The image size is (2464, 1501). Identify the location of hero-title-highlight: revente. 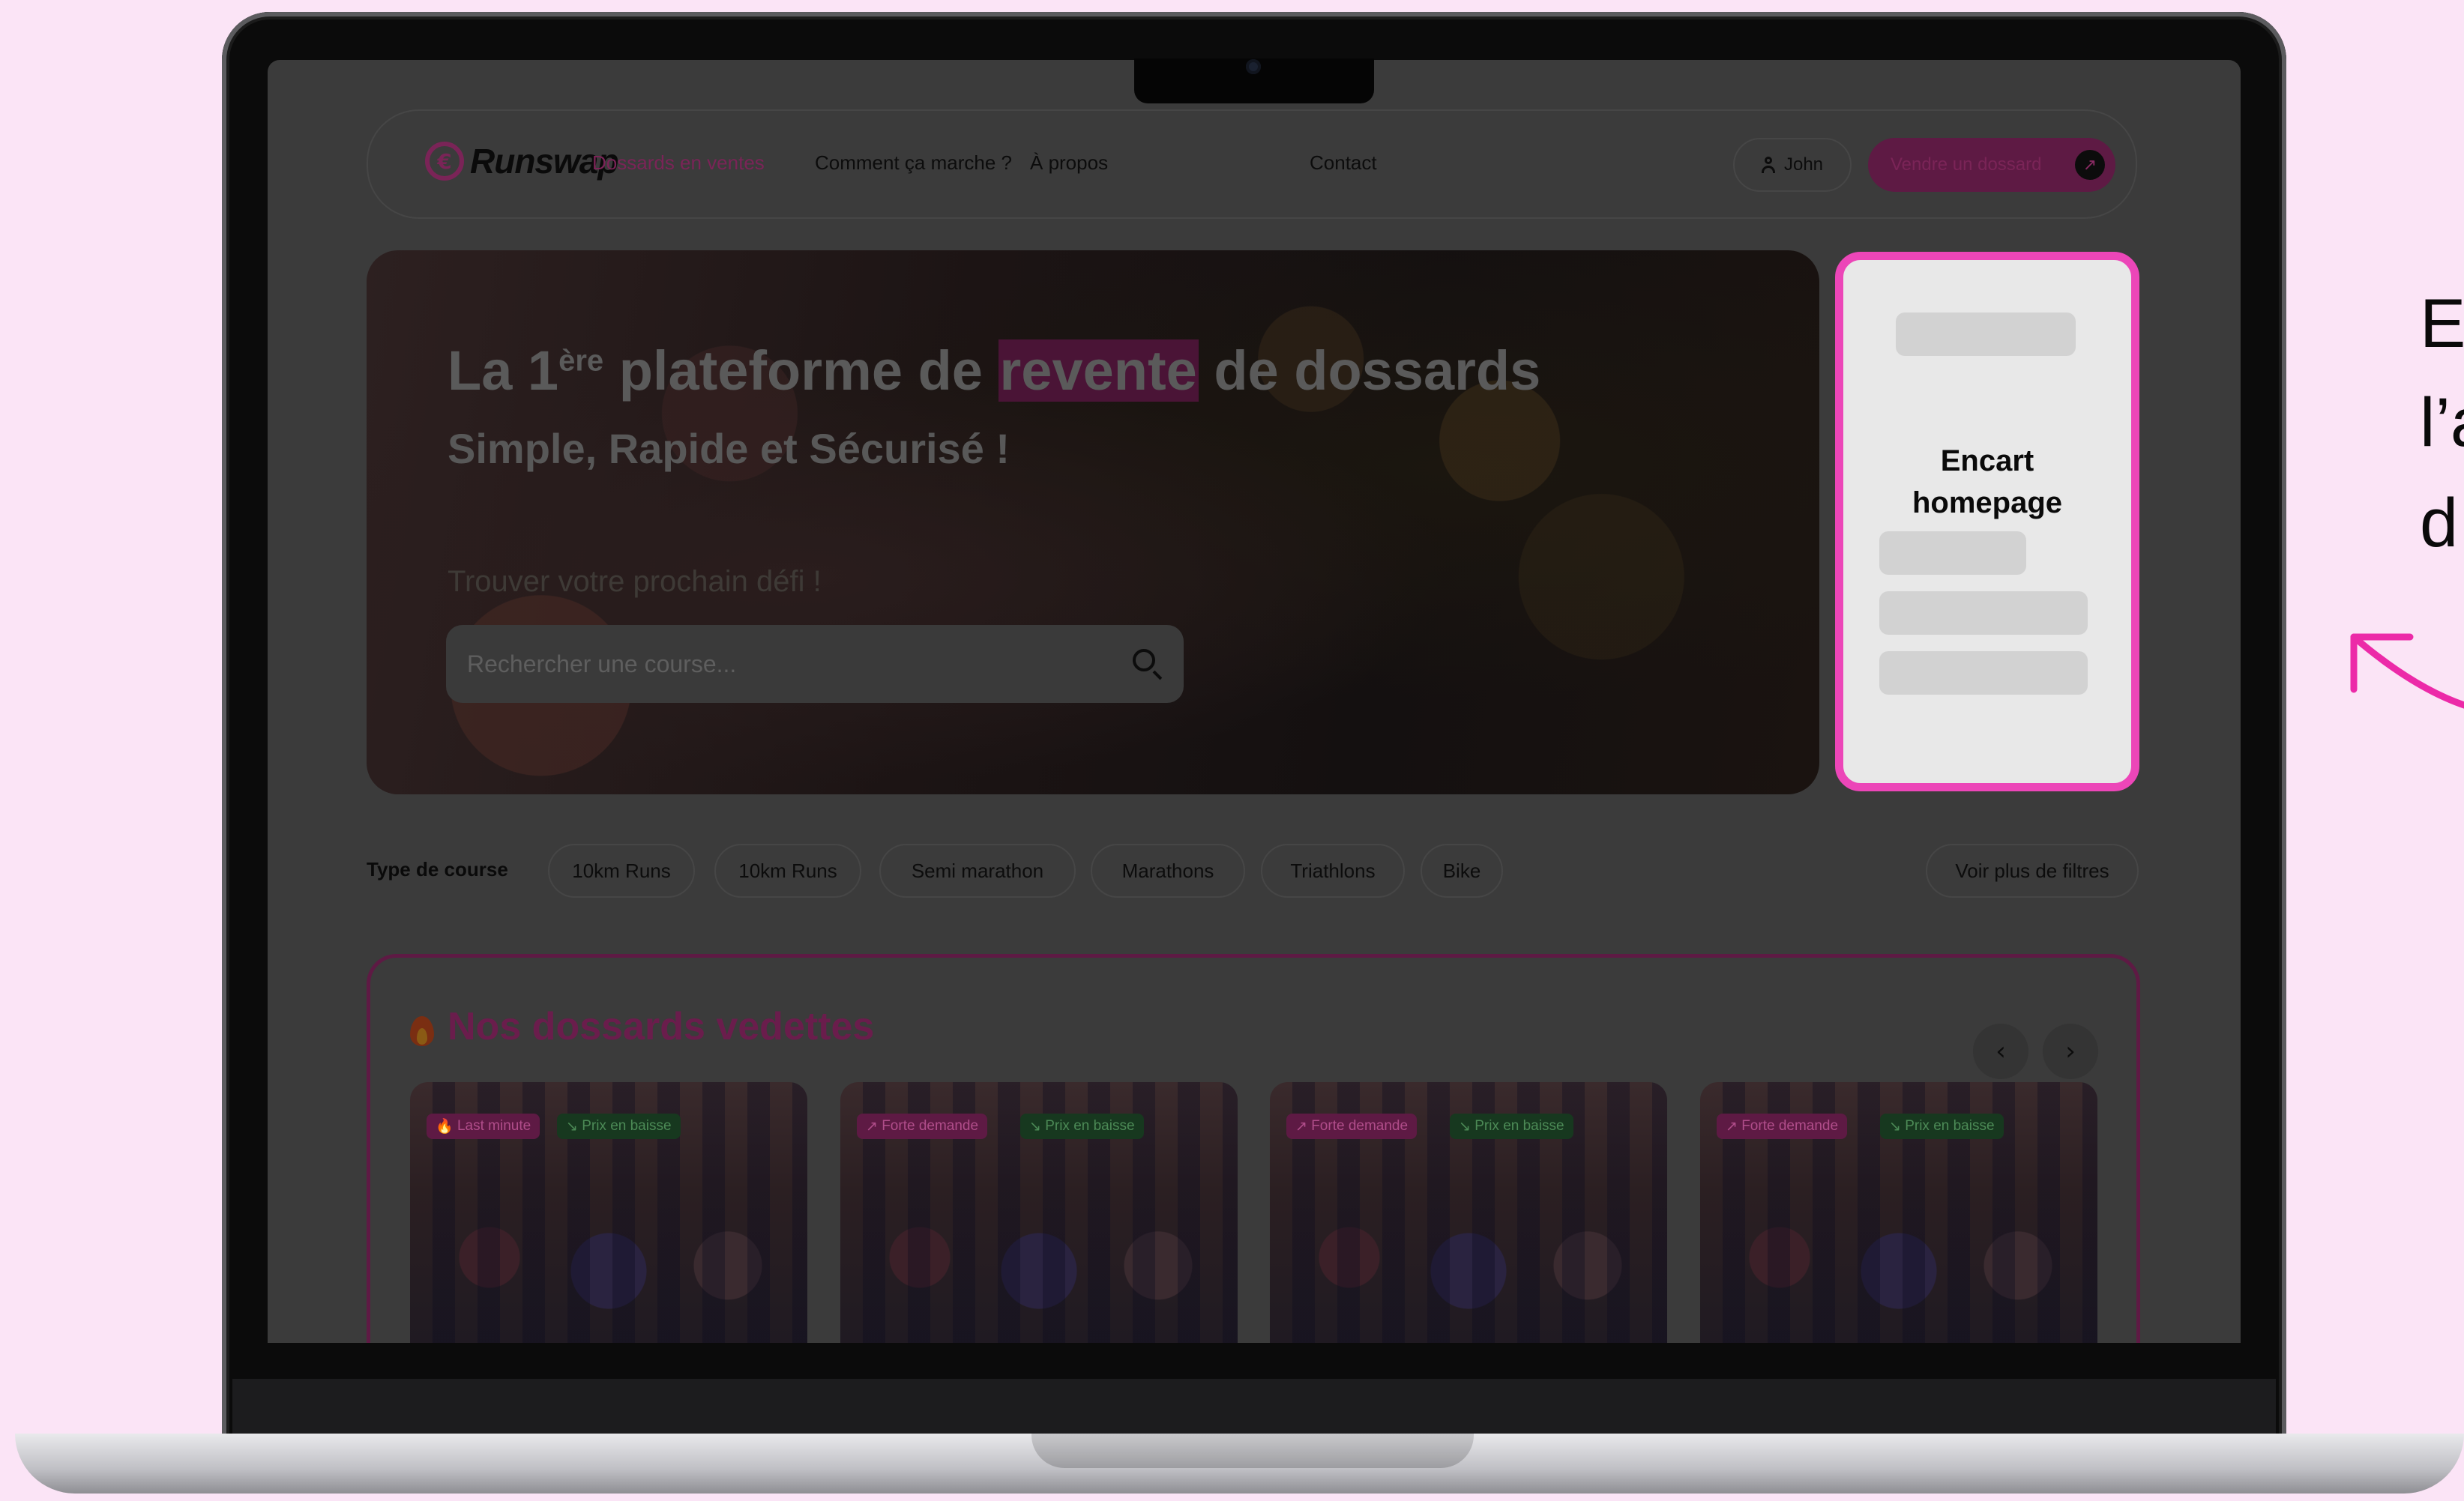
(1098, 370).